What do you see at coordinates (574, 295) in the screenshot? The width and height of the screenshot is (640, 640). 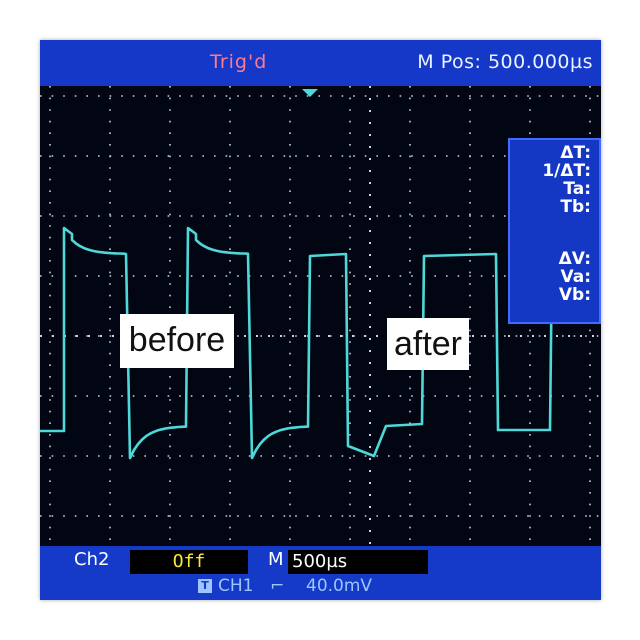 I see `vb-label: Vb:` at bounding box center [574, 295].